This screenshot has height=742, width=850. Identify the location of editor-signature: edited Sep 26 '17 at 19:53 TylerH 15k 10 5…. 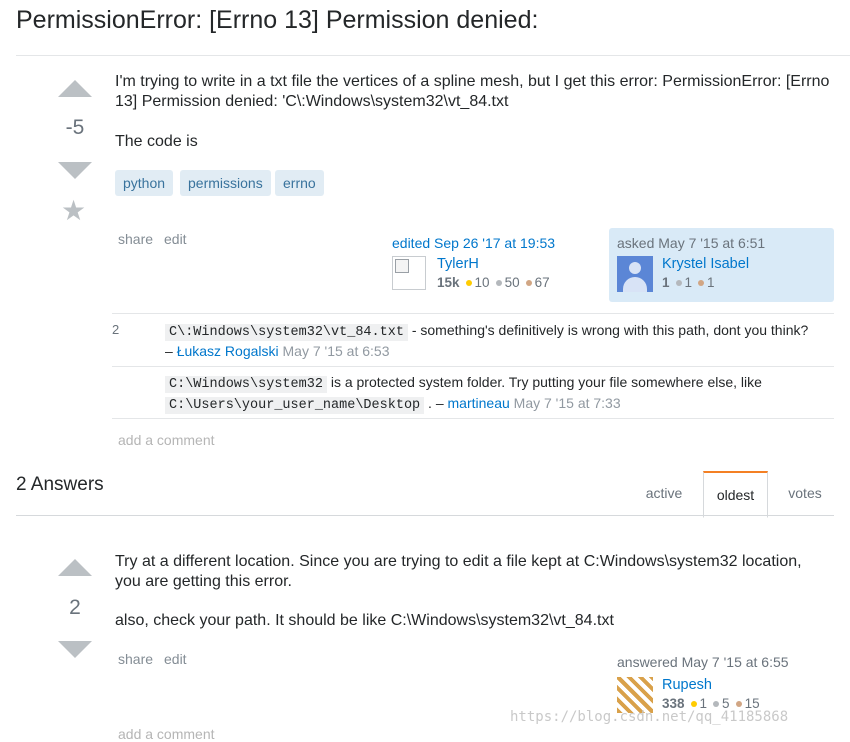
(497, 262).